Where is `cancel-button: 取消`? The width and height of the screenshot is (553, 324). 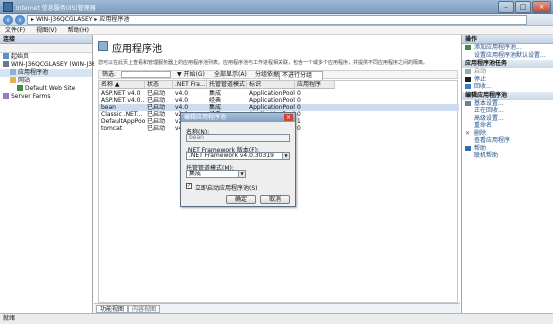
cancel-button: 取消 is located at coordinates (275, 199).